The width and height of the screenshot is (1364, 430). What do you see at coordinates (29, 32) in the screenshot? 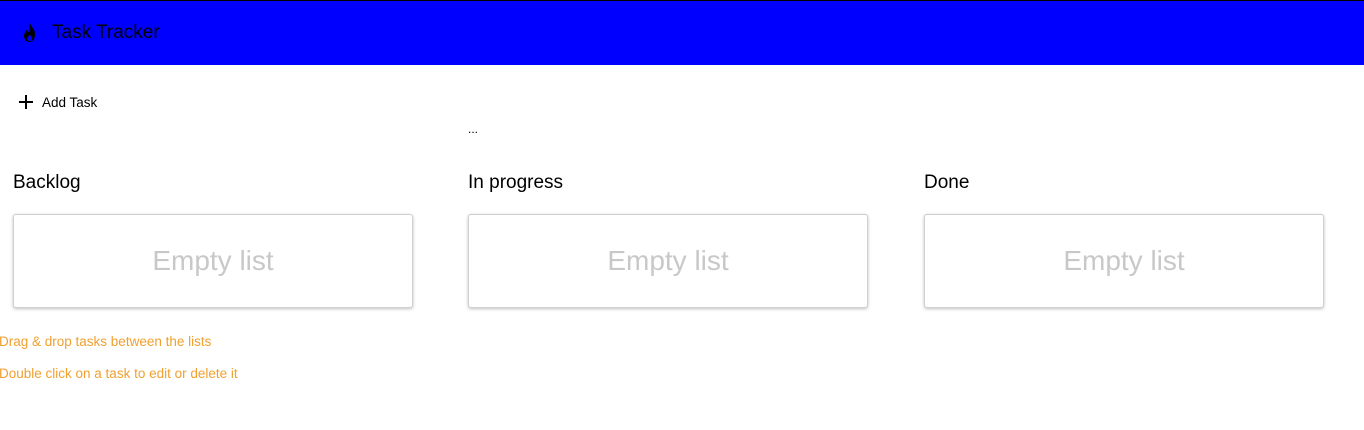
I see `flame-icon` at bounding box center [29, 32].